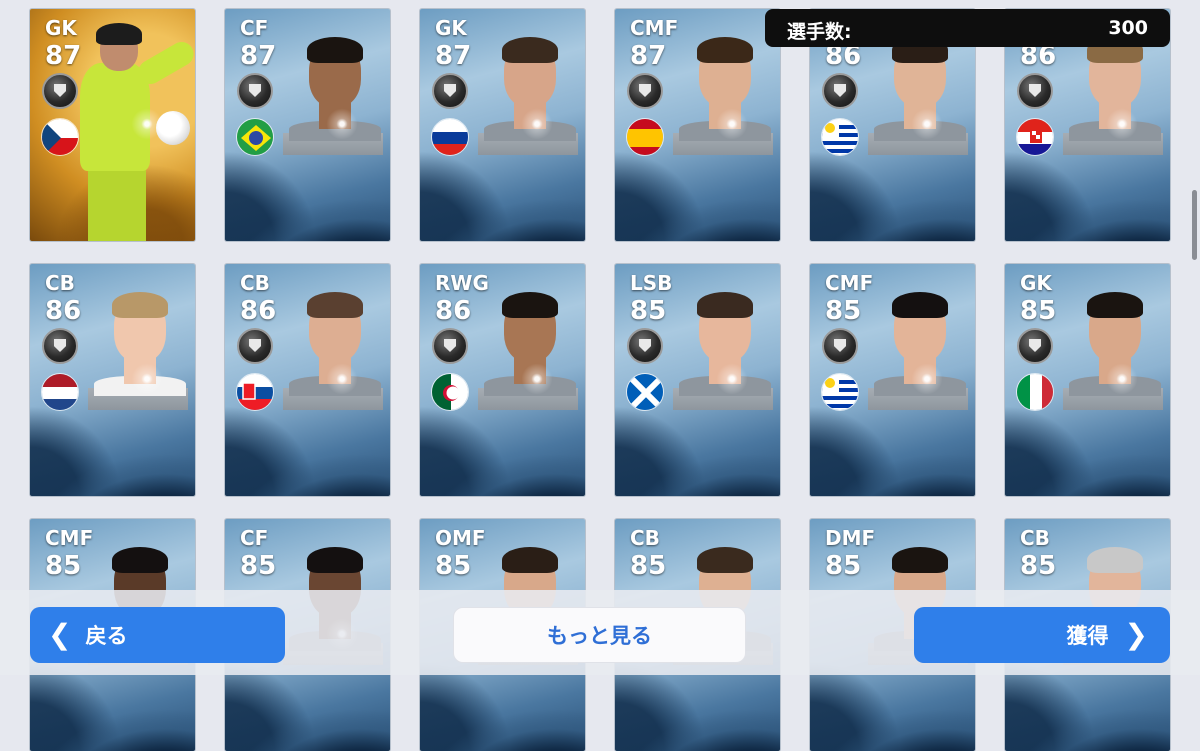 The image size is (1200, 751). What do you see at coordinates (255, 392) in the screenshot?
I see `slovakia-flag-icon` at bounding box center [255, 392].